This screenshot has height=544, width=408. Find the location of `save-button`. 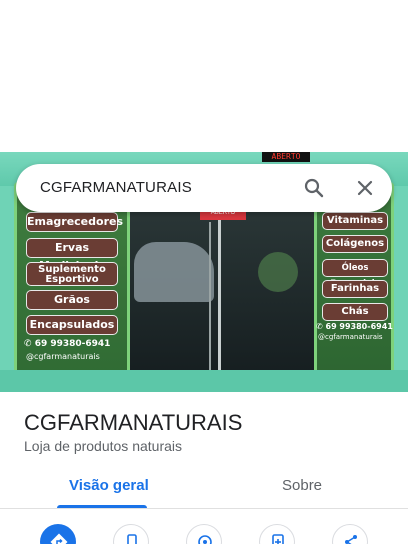

save-button is located at coordinates (277, 534).